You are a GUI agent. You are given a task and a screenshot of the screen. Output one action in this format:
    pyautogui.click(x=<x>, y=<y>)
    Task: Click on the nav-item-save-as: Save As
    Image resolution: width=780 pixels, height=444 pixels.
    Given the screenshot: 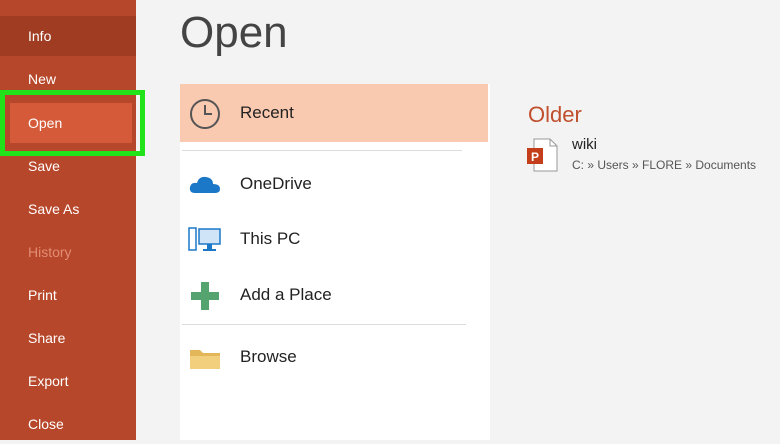 What is the action you would take?
    pyautogui.click(x=68, y=209)
    